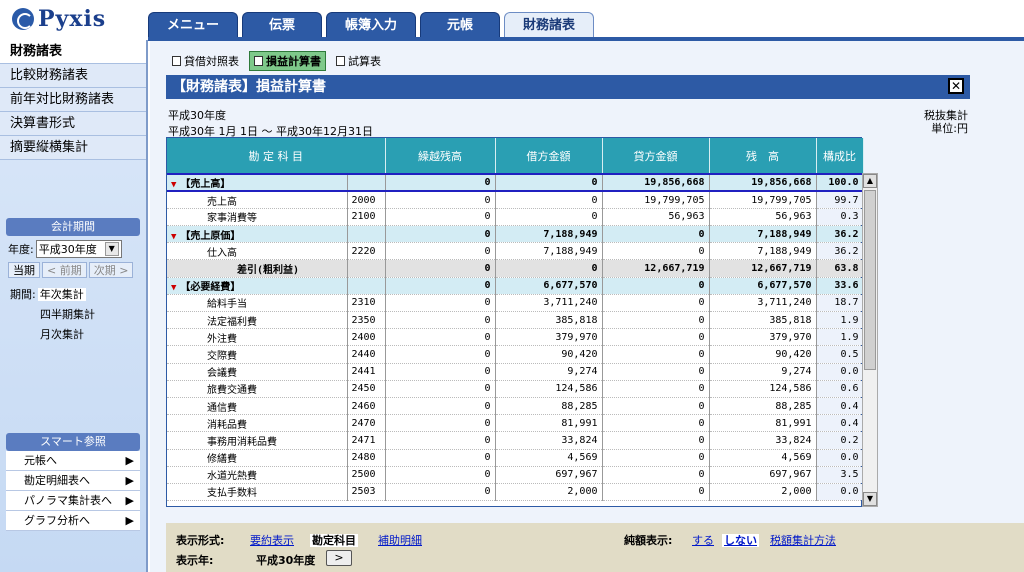 Image resolution: width=1024 pixels, height=572 pixels. Describe the element at coordinates (78, 249) in the screenshot. I see `year-select: 平成30年度 ▼` at that location.